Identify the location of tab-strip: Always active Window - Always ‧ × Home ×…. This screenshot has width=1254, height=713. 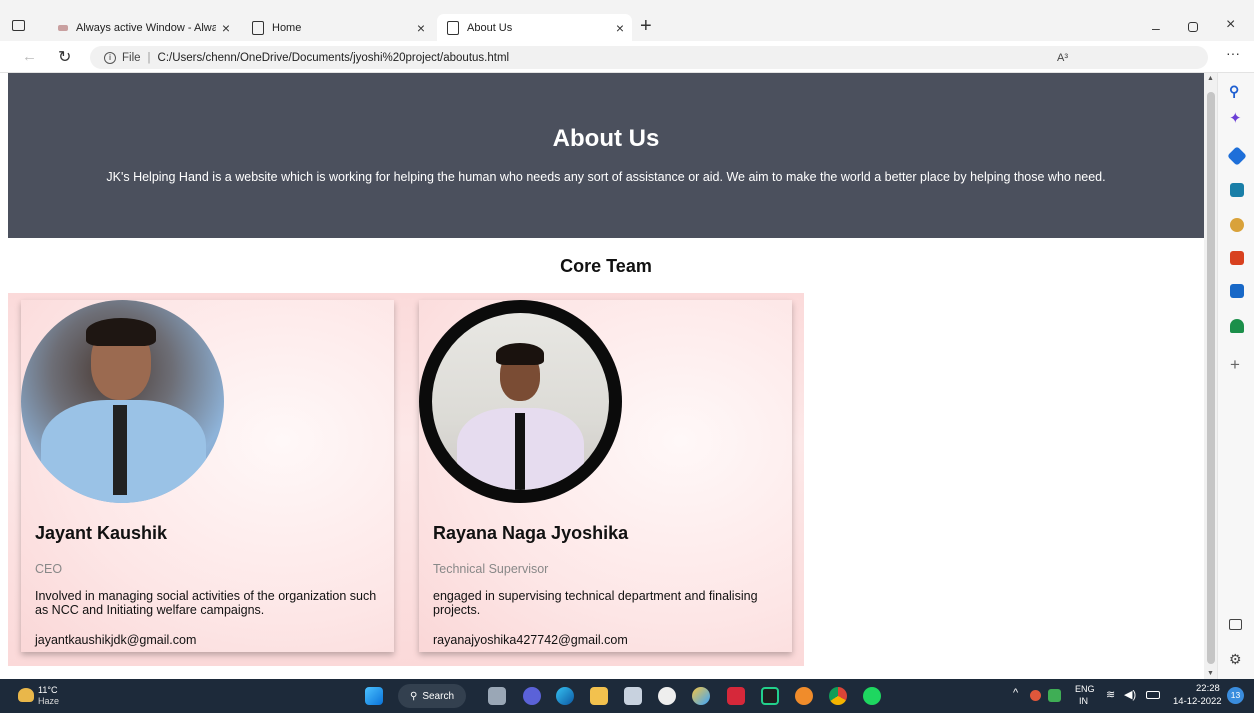
(627, 20).